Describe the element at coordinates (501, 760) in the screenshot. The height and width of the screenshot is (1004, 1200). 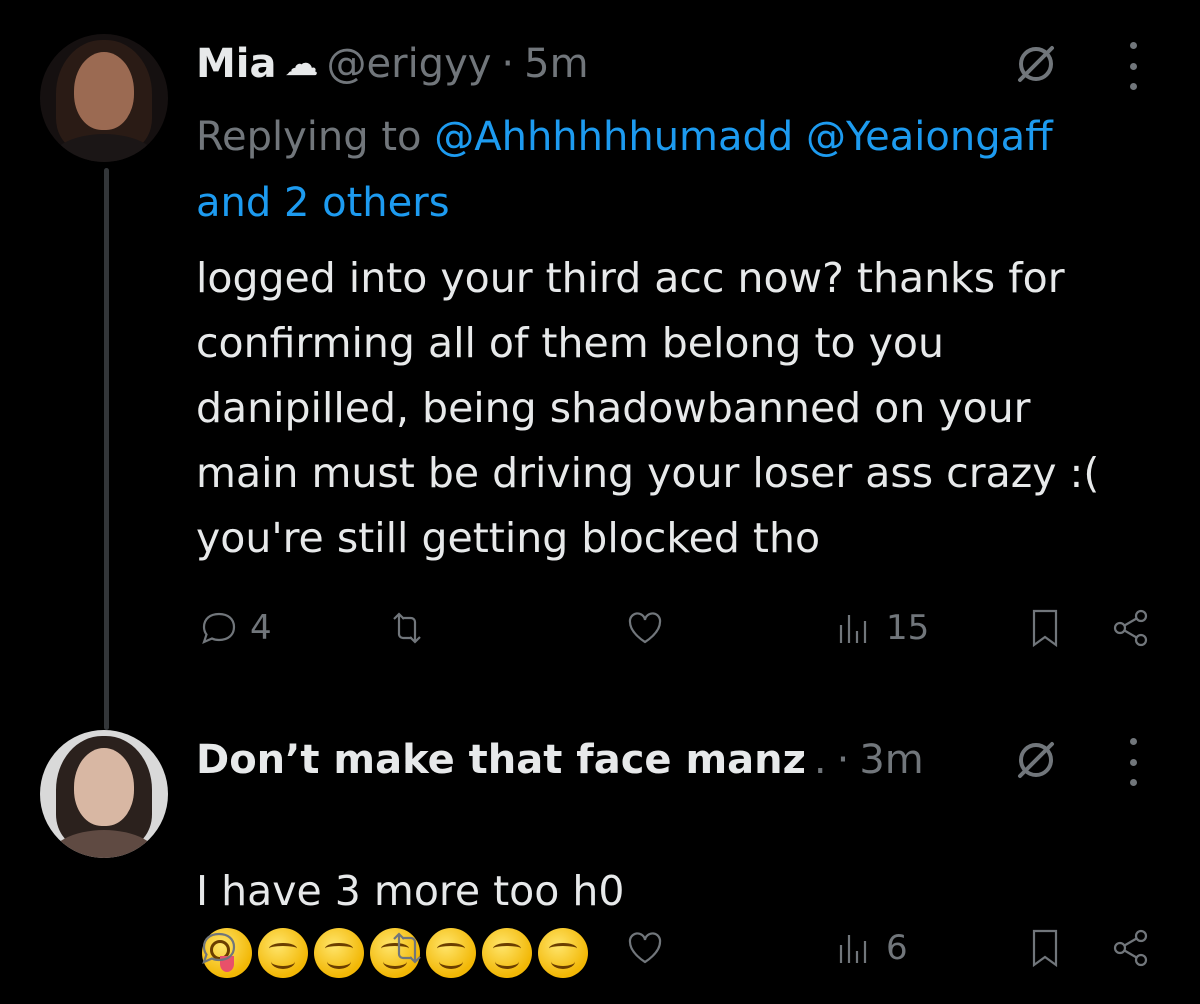
I see `display-name: Don’t make that face manz` at that location.